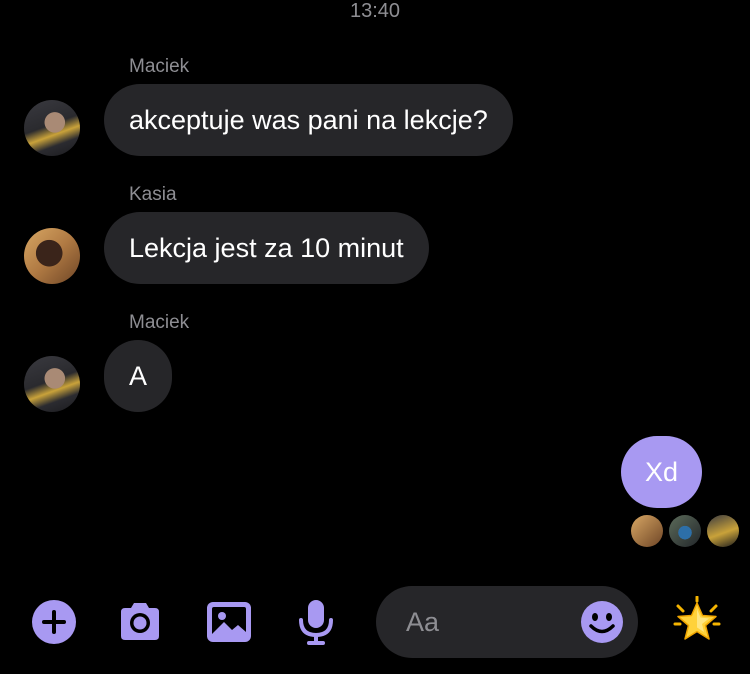 Image resolution: width=750 pixels, height=674 pixels. I want to click on message-bubble: akceptuje was pani na lekcje?, so click(308, 120).